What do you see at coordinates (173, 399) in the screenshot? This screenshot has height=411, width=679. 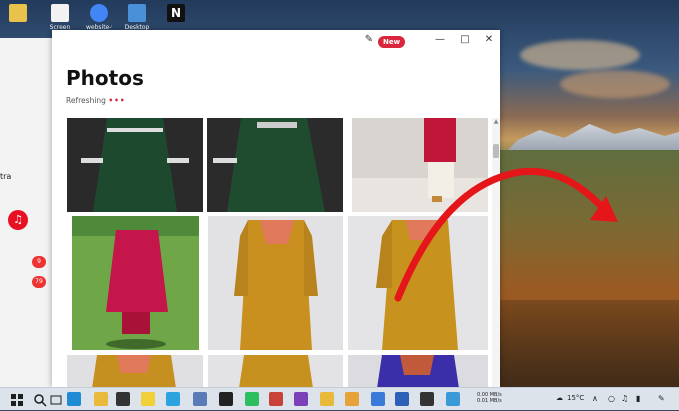 I see `telegram-icon` at bounding box center [173, 399].